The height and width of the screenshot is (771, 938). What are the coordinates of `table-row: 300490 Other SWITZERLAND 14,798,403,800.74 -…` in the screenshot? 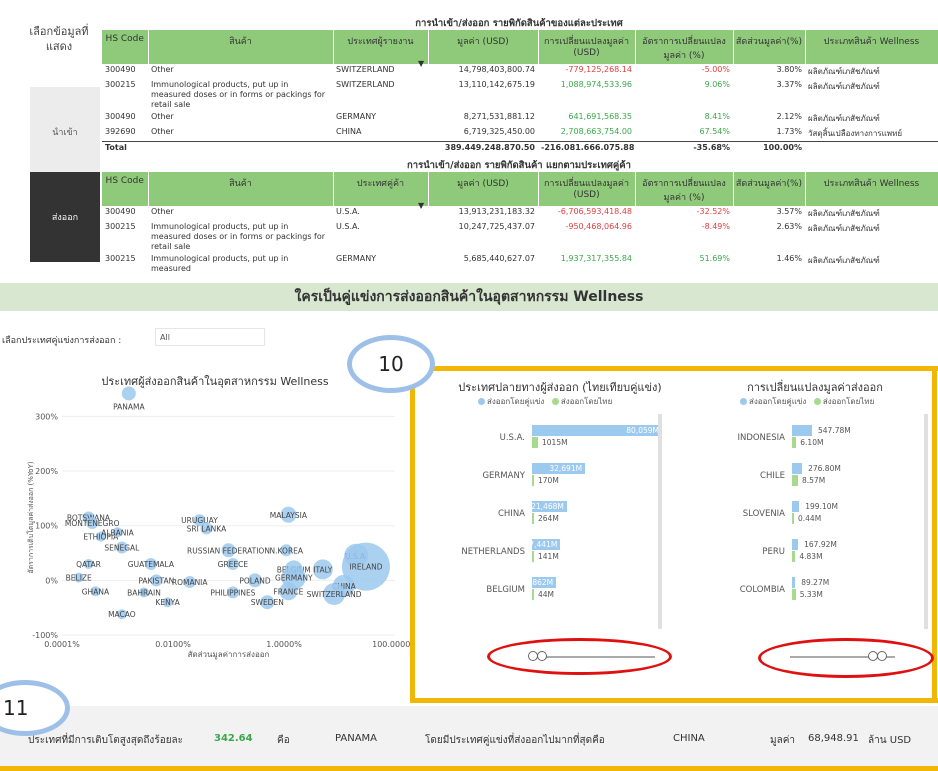 It's located at (520, 71).